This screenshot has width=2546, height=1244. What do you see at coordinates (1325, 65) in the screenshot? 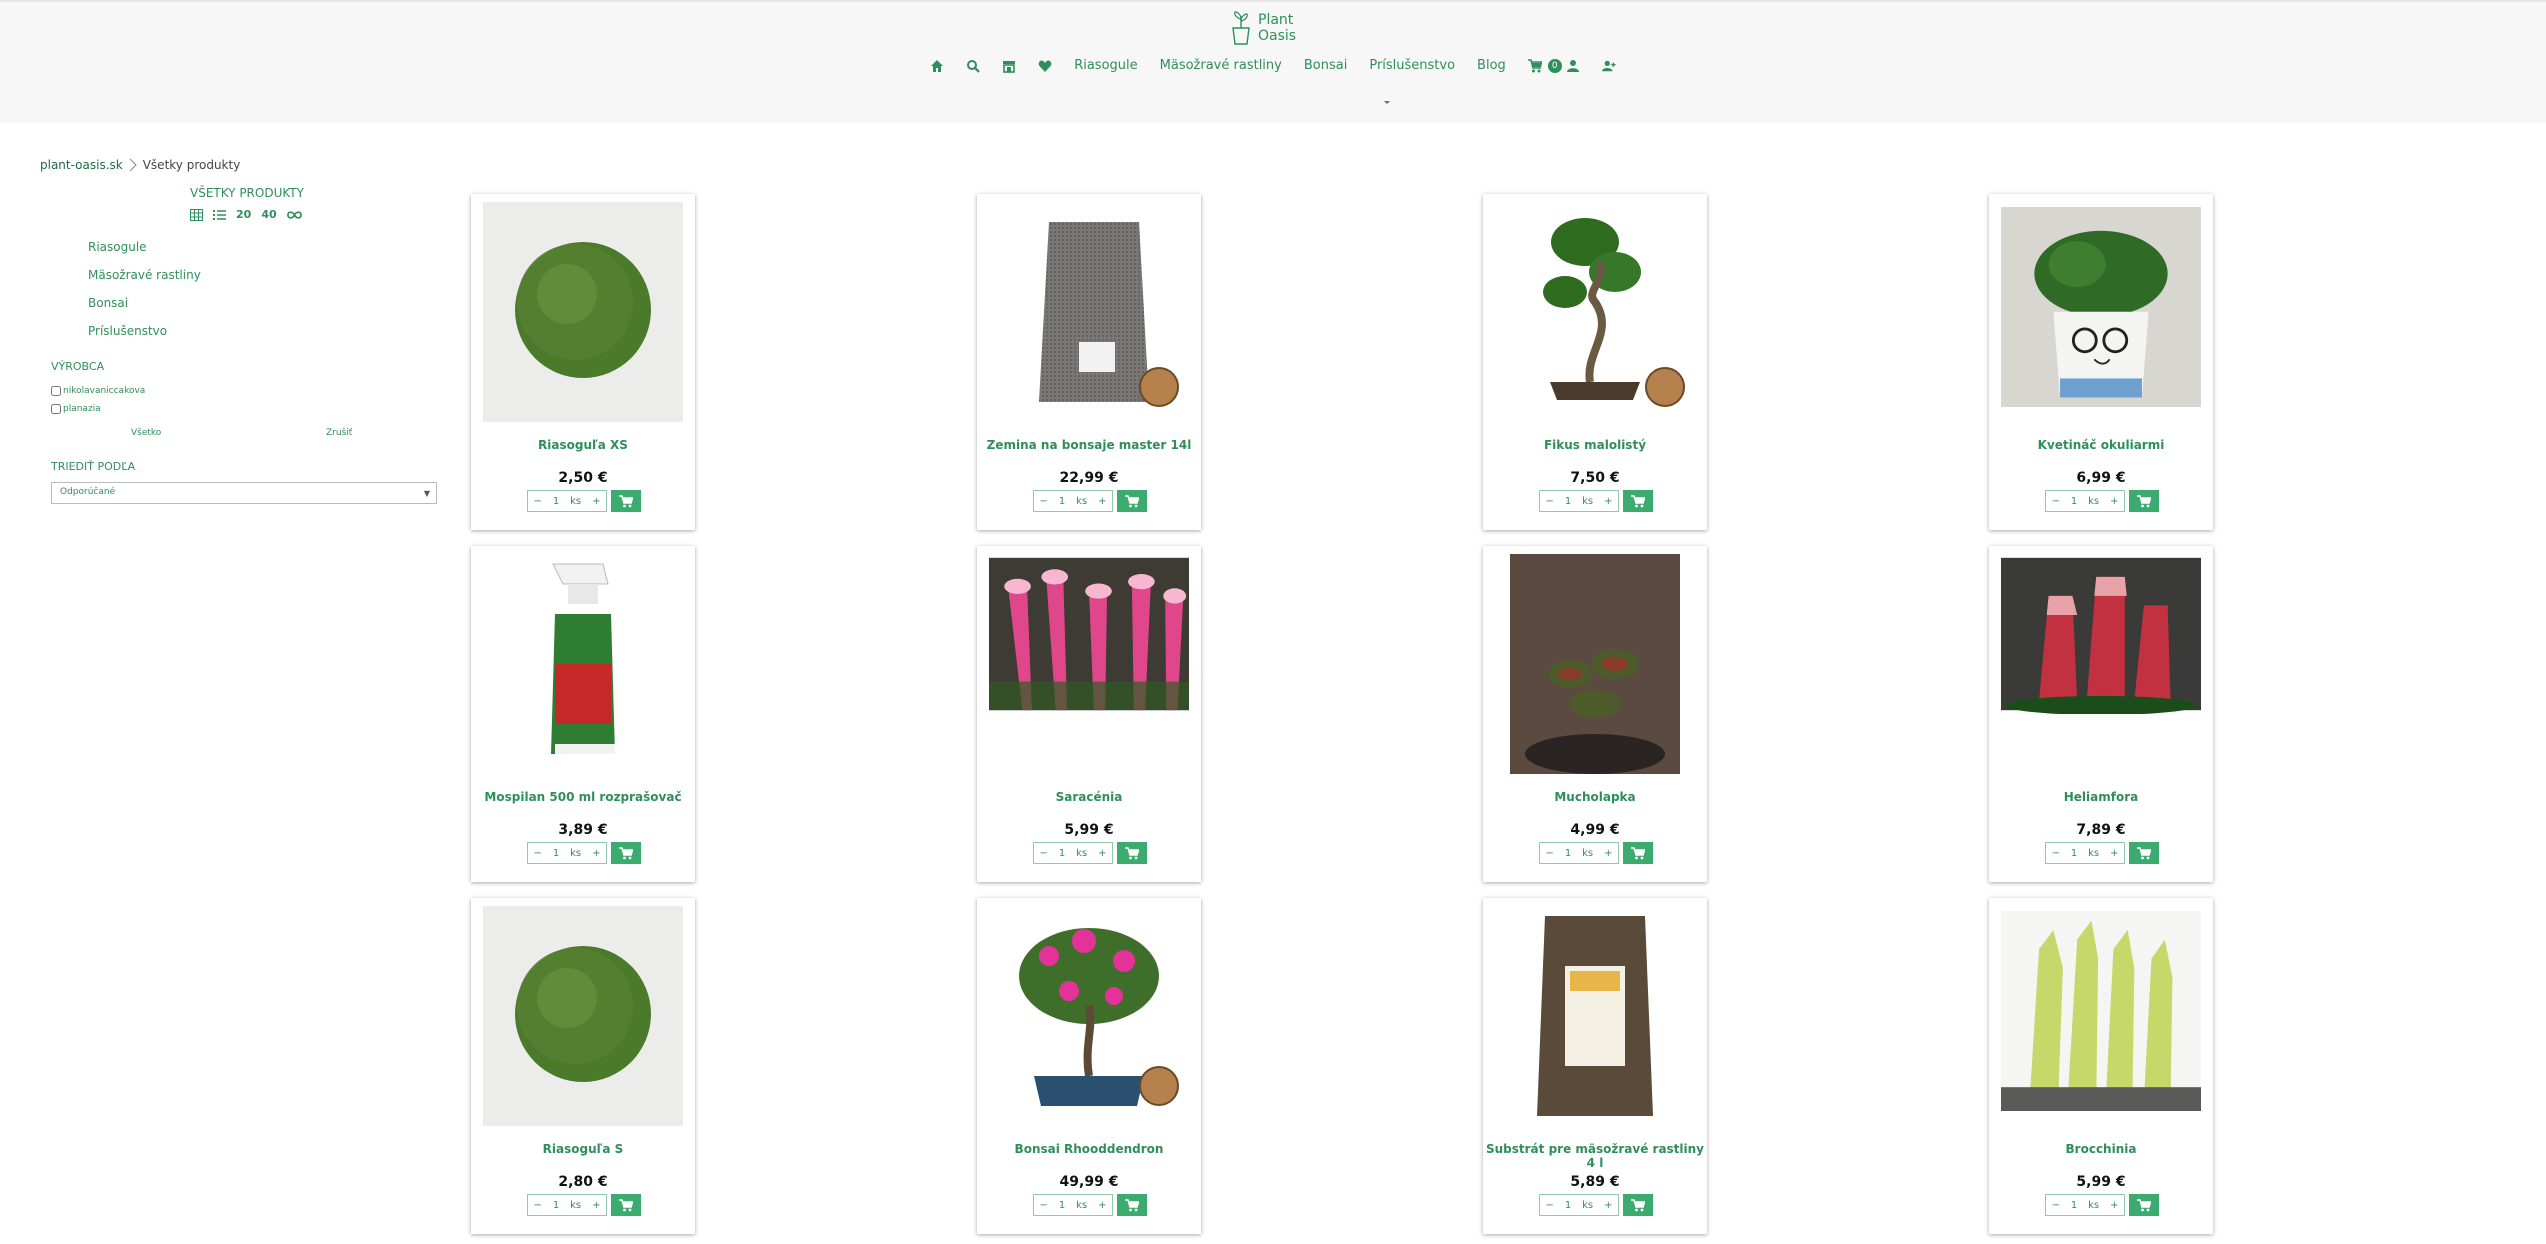
I see `nav-link-bonsai: Bonsai` at bounding box center [1325, 65].